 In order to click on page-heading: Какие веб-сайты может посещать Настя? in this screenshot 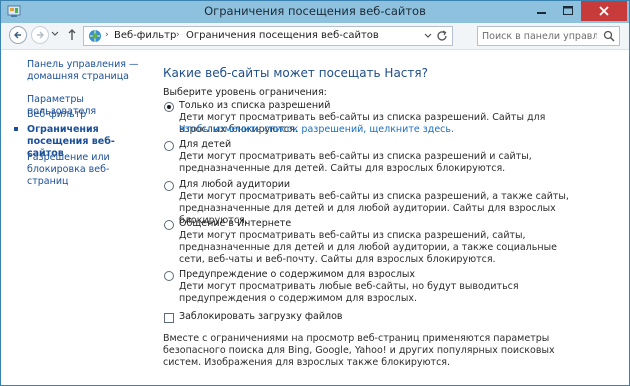, I will do `click(295, 73)`.